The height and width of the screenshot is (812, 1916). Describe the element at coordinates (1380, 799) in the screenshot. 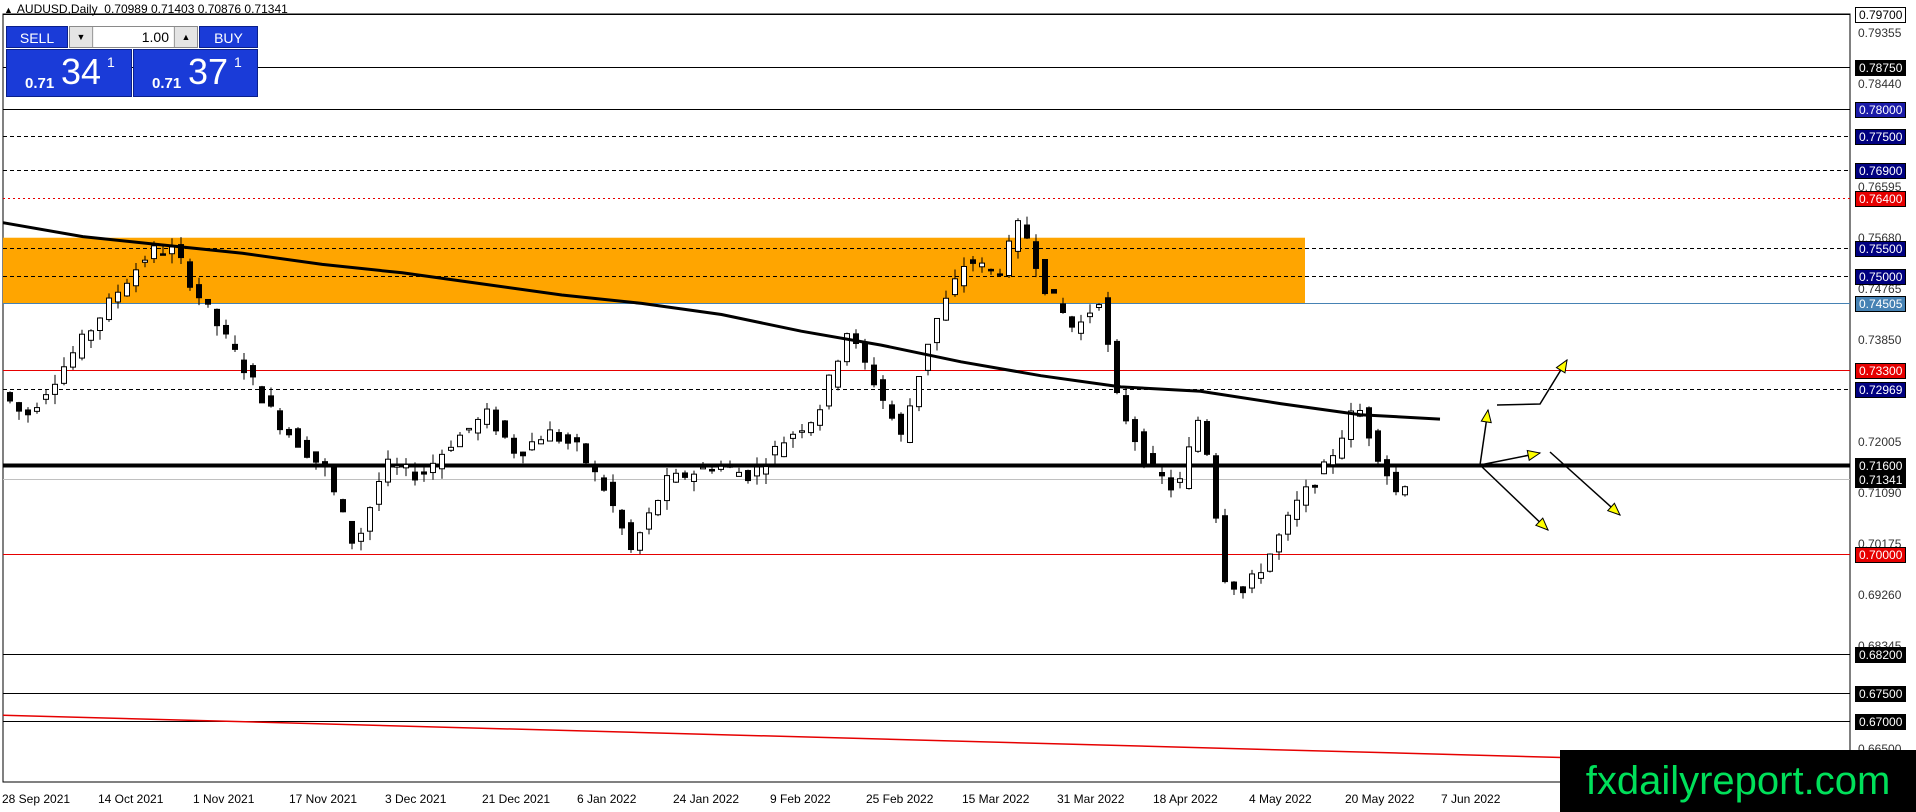

I see `date-tick-label: 20 May 2022` at that location.